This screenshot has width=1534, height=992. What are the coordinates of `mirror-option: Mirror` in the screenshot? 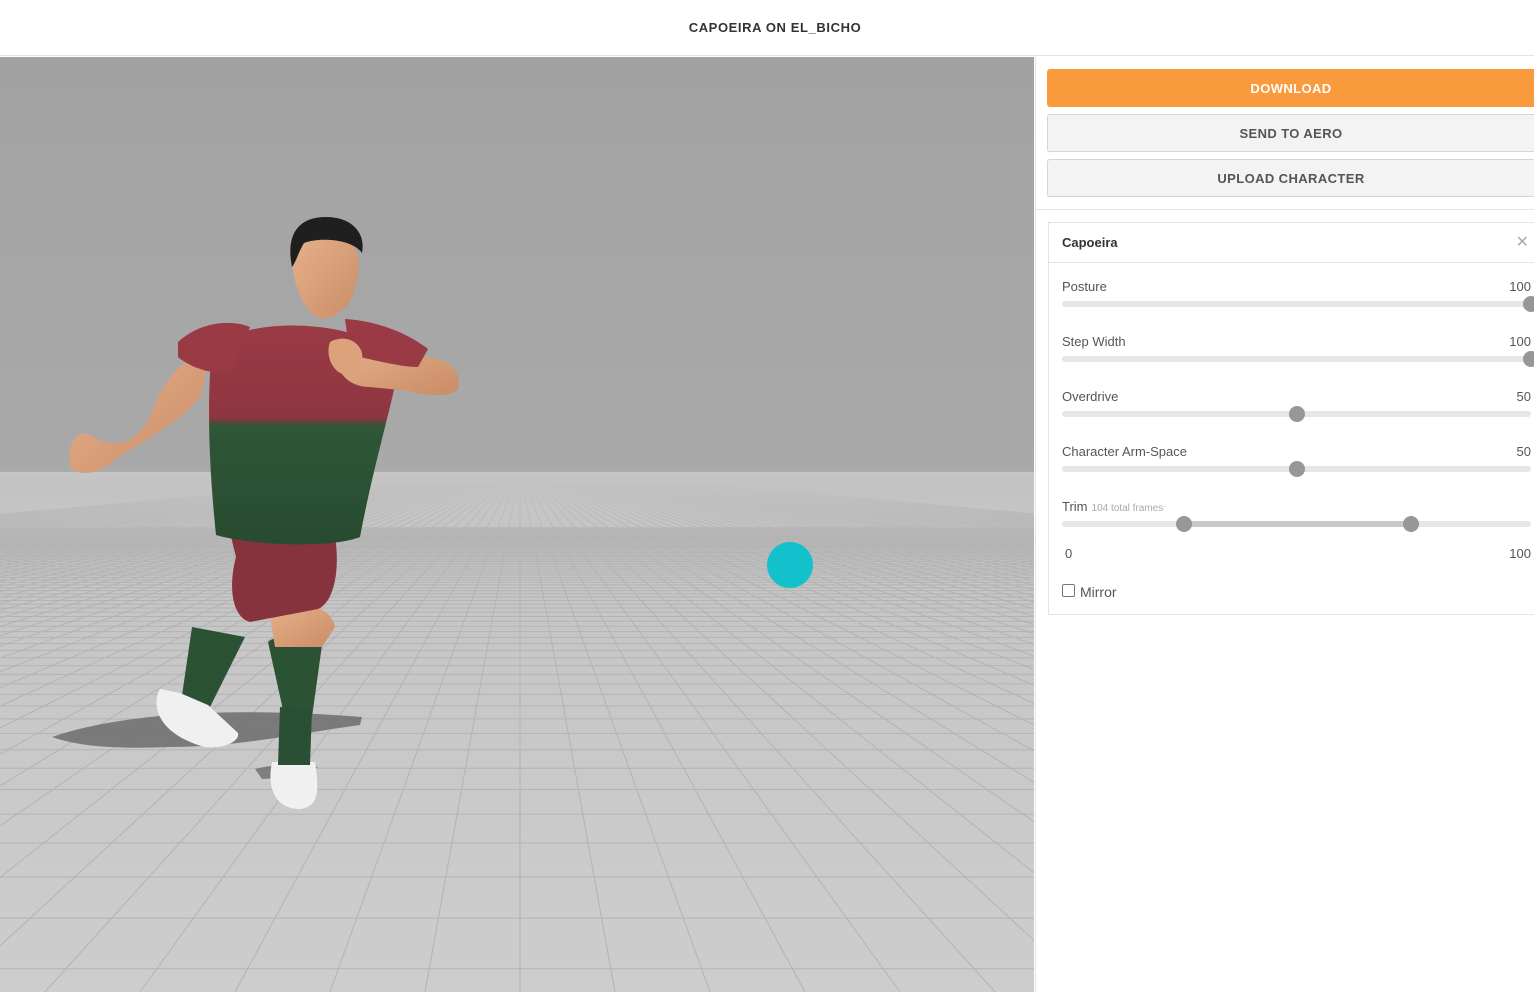 It's located at (1089, 590).